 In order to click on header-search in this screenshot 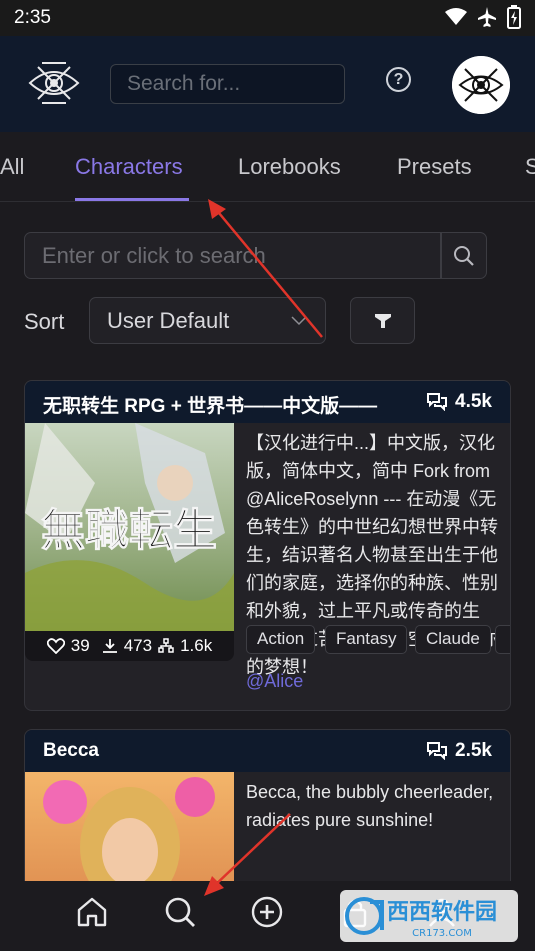, I will do `click(227, 84)`.